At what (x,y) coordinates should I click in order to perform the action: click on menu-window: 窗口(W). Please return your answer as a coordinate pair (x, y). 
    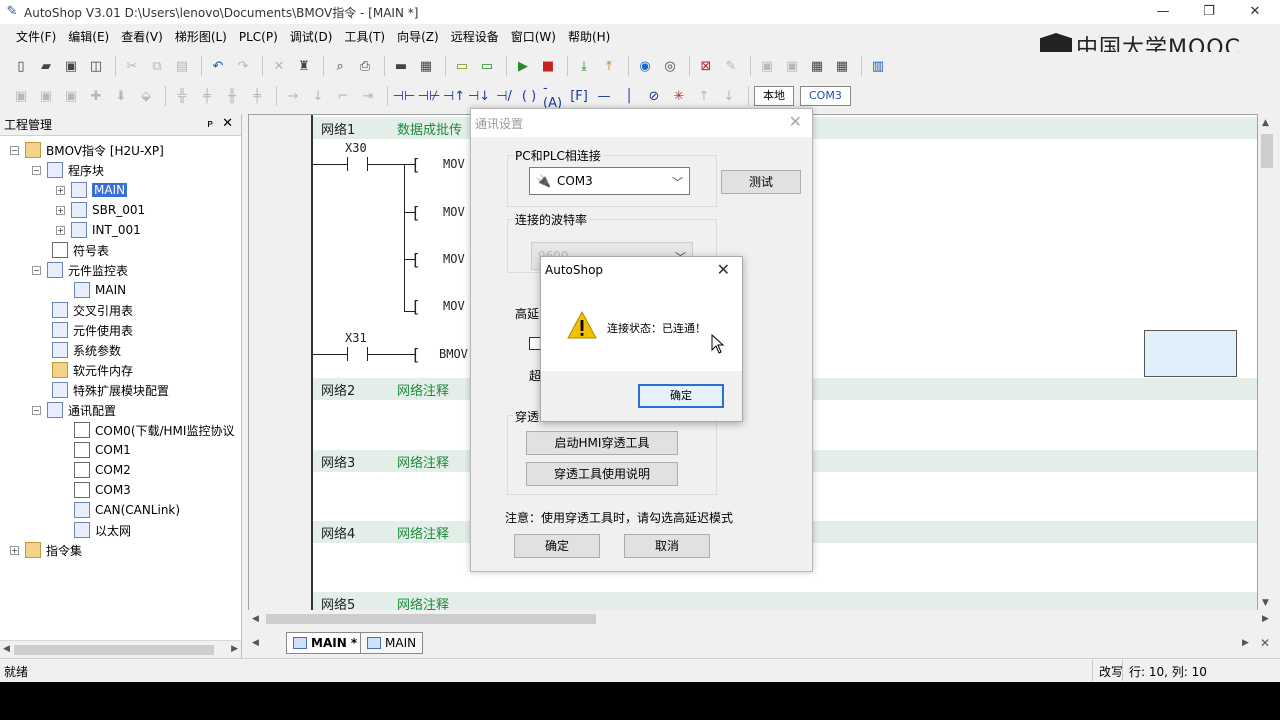
    Looking at the image, I should click on (533, 37).